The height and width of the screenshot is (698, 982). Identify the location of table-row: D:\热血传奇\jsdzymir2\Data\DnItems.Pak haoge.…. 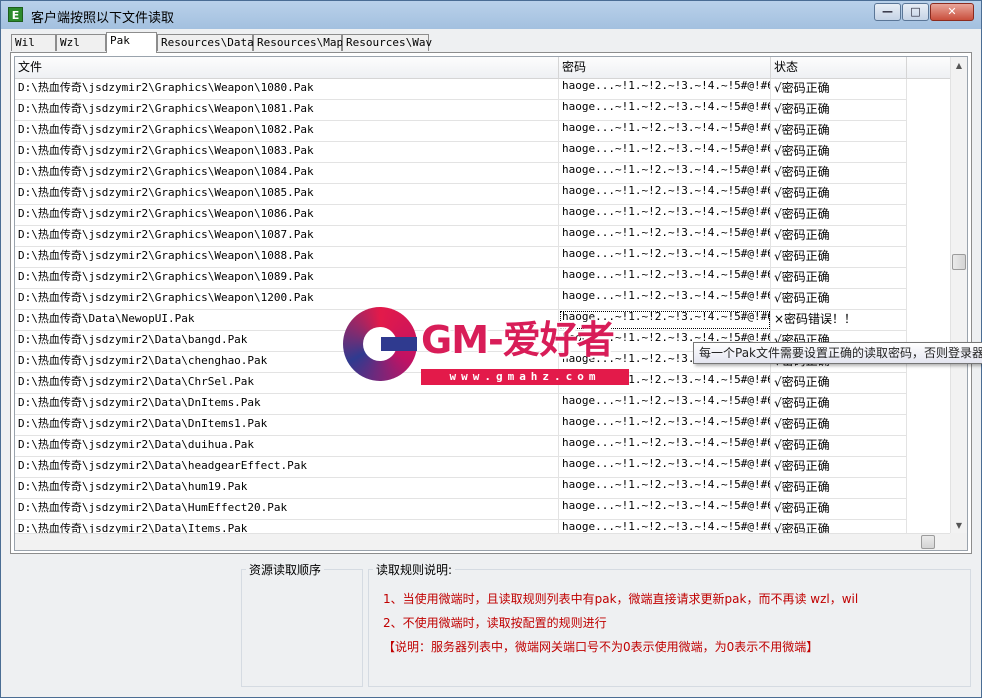
(461, 404).